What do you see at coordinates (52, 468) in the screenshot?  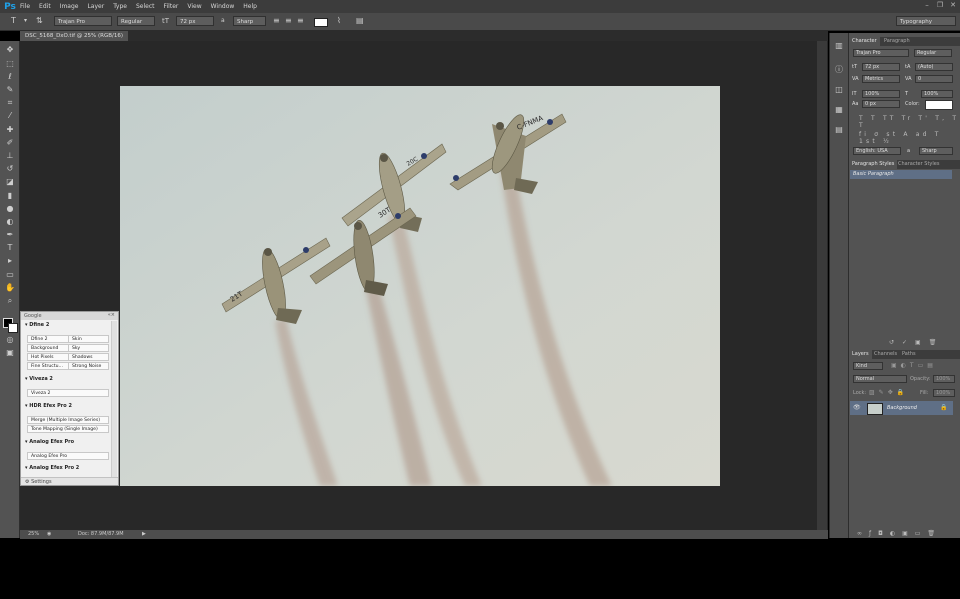 I see `section-analog-efex-2: ▾ Analog Efex Pro 2` at bounding box center [52, 468].